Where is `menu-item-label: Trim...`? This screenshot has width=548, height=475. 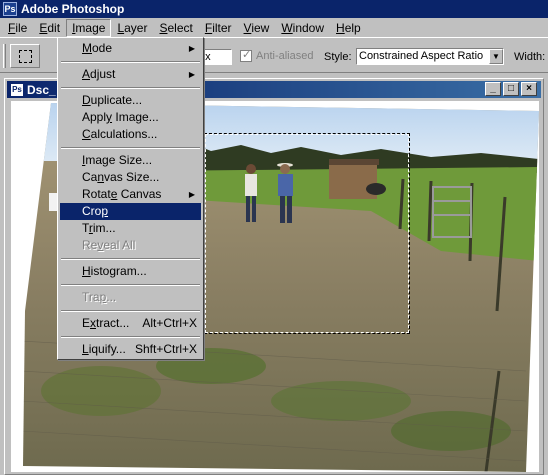
menu-item-label: Trim... is located at coordinates (99, 228).